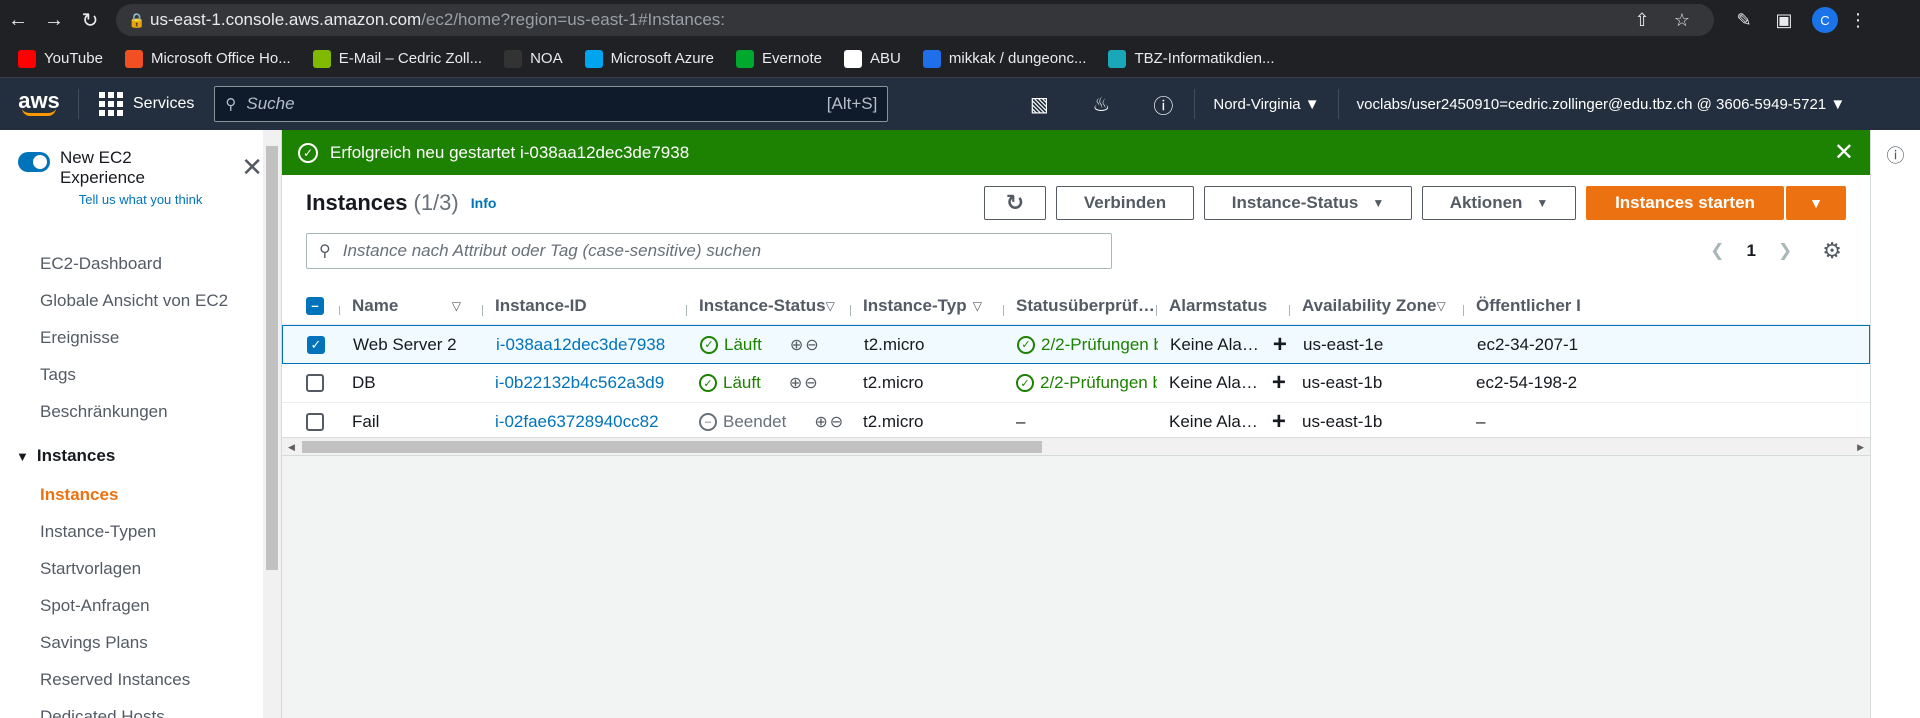  I want to click on help-icon: ⓘ, so click(1163, 104).